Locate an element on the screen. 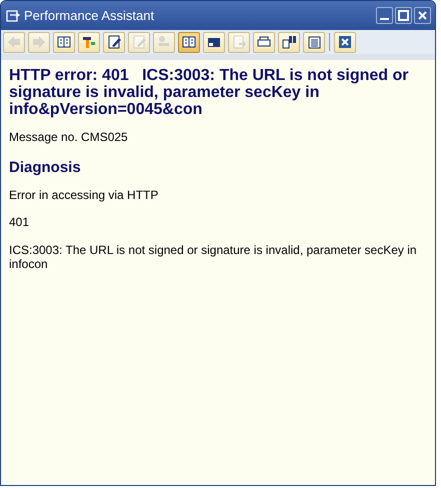 The width and height of the screenshot is (441, 489). window-title: Performance Assistant is located at coordinates (90, 15).